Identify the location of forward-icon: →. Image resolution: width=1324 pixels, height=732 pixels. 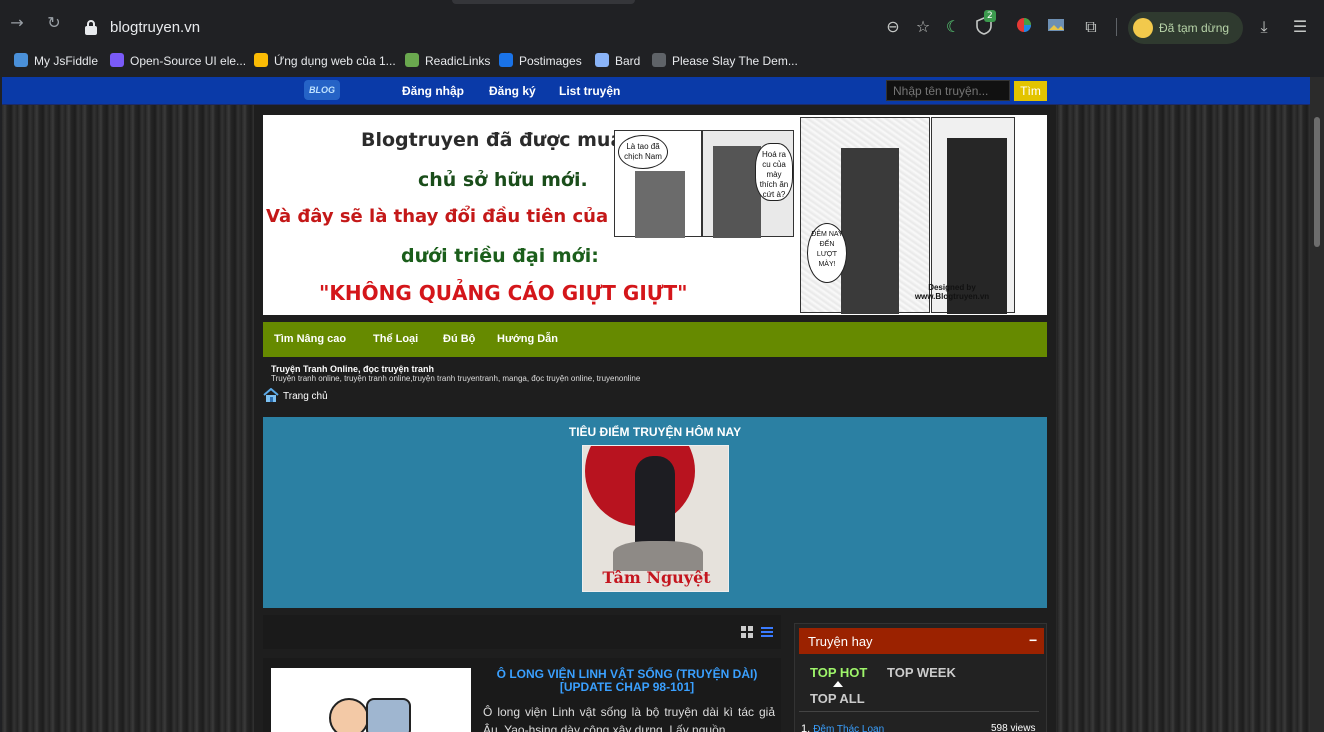
(17, 23).